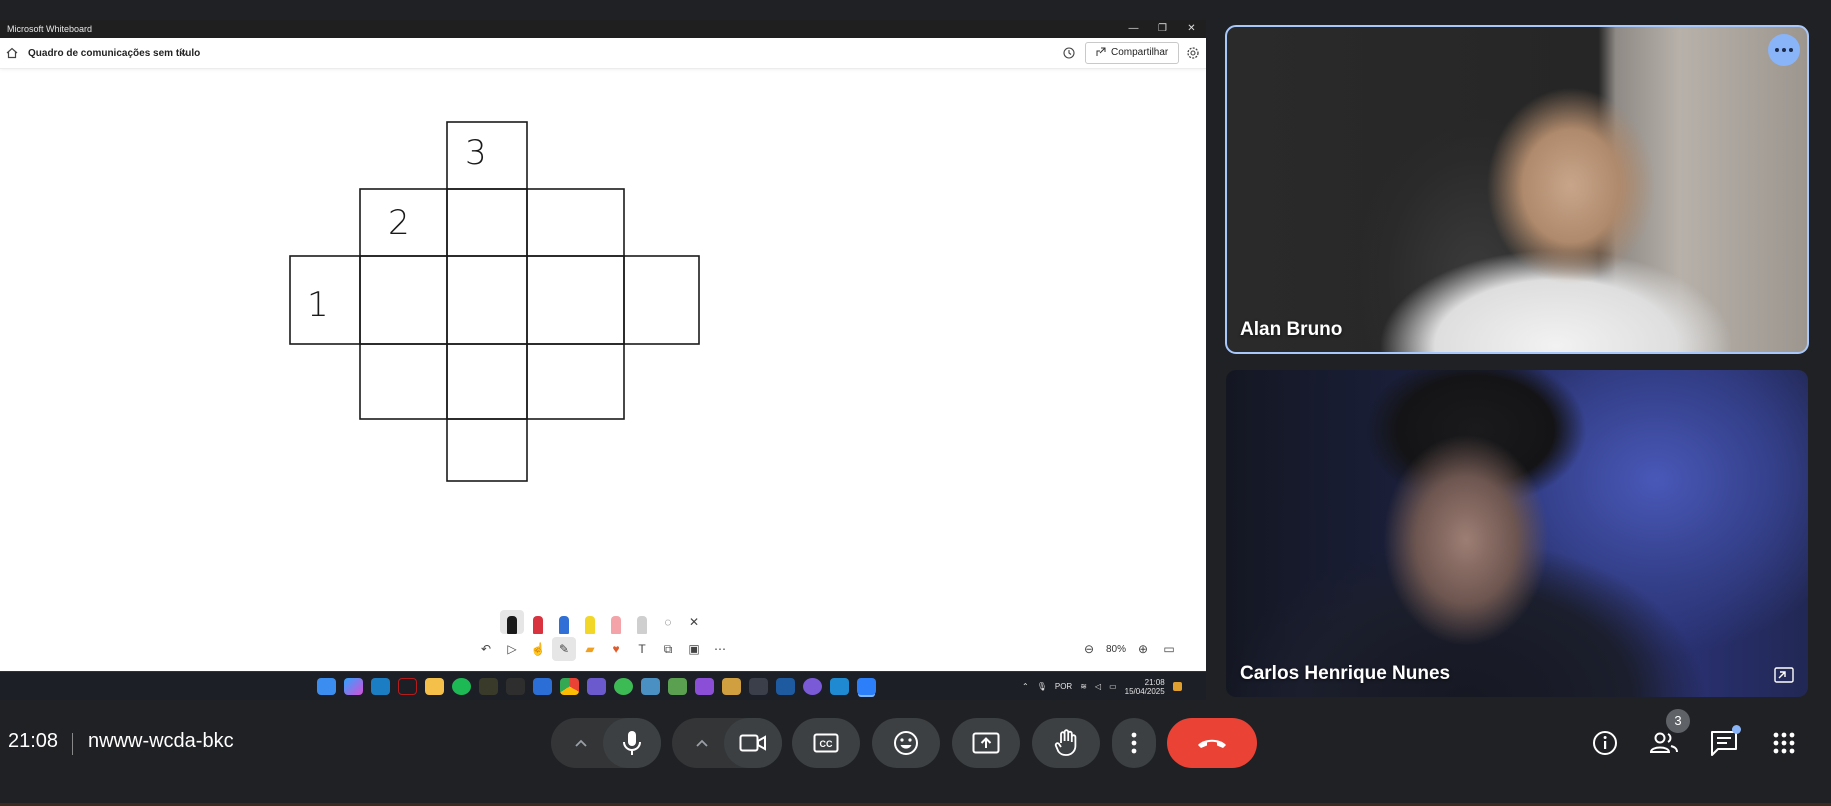 The height and width of the screenshot is (806, 1831). Describe the element at coordinates (1063, 686) in the screenshot. I see `language-indicator: POR` at that location.